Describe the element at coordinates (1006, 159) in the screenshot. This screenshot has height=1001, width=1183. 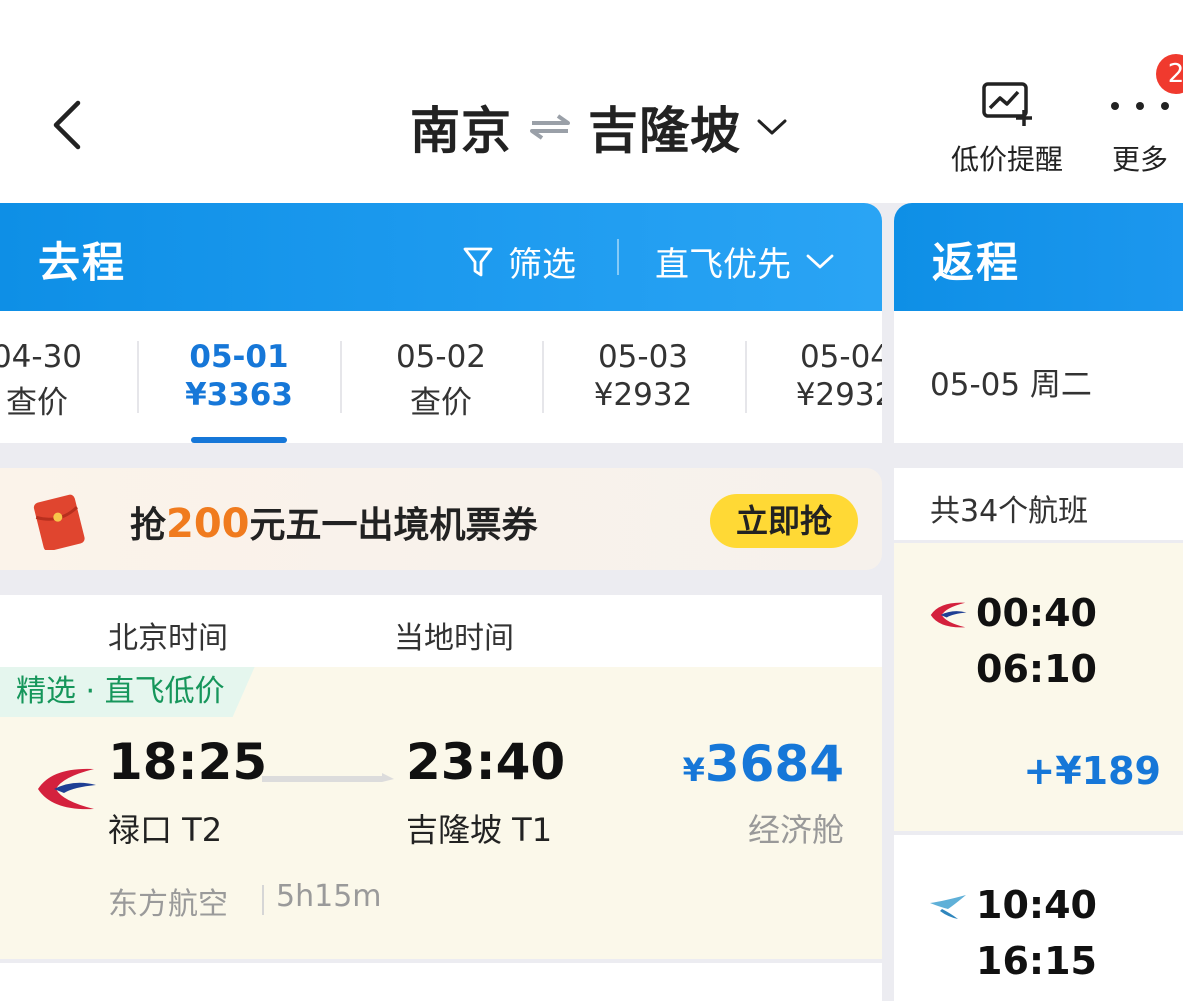
I see `price-alert-label: 低价提醒` at that location.